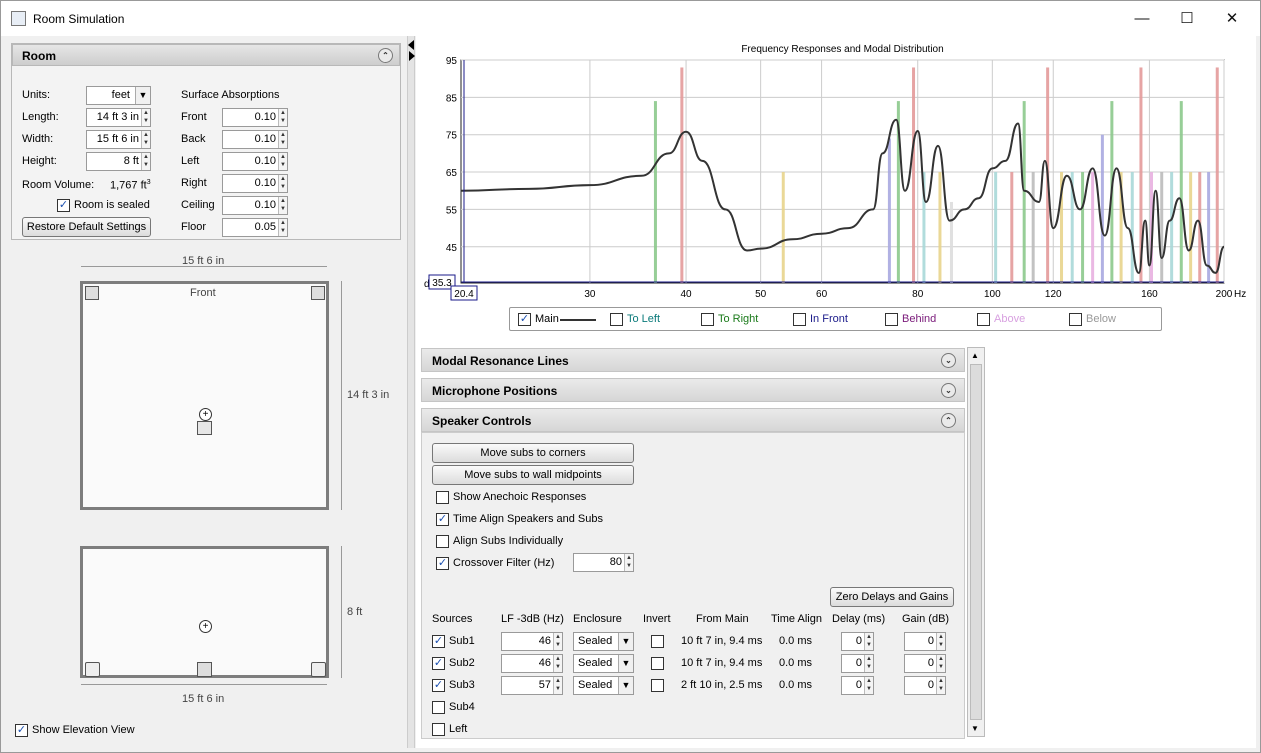  Describe the element at coordinates (206, 55) in the screenshot. I see `room-panel-header: Room ⌃` at that location.